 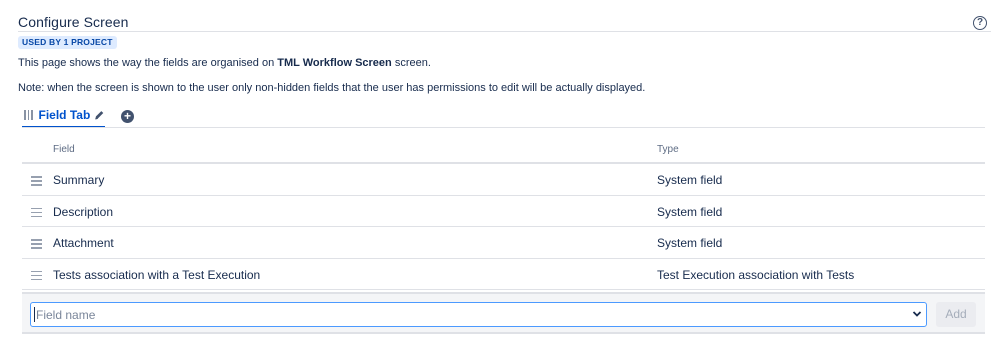 I want to click on chevron-down-icon, so click(x=917, y=314).